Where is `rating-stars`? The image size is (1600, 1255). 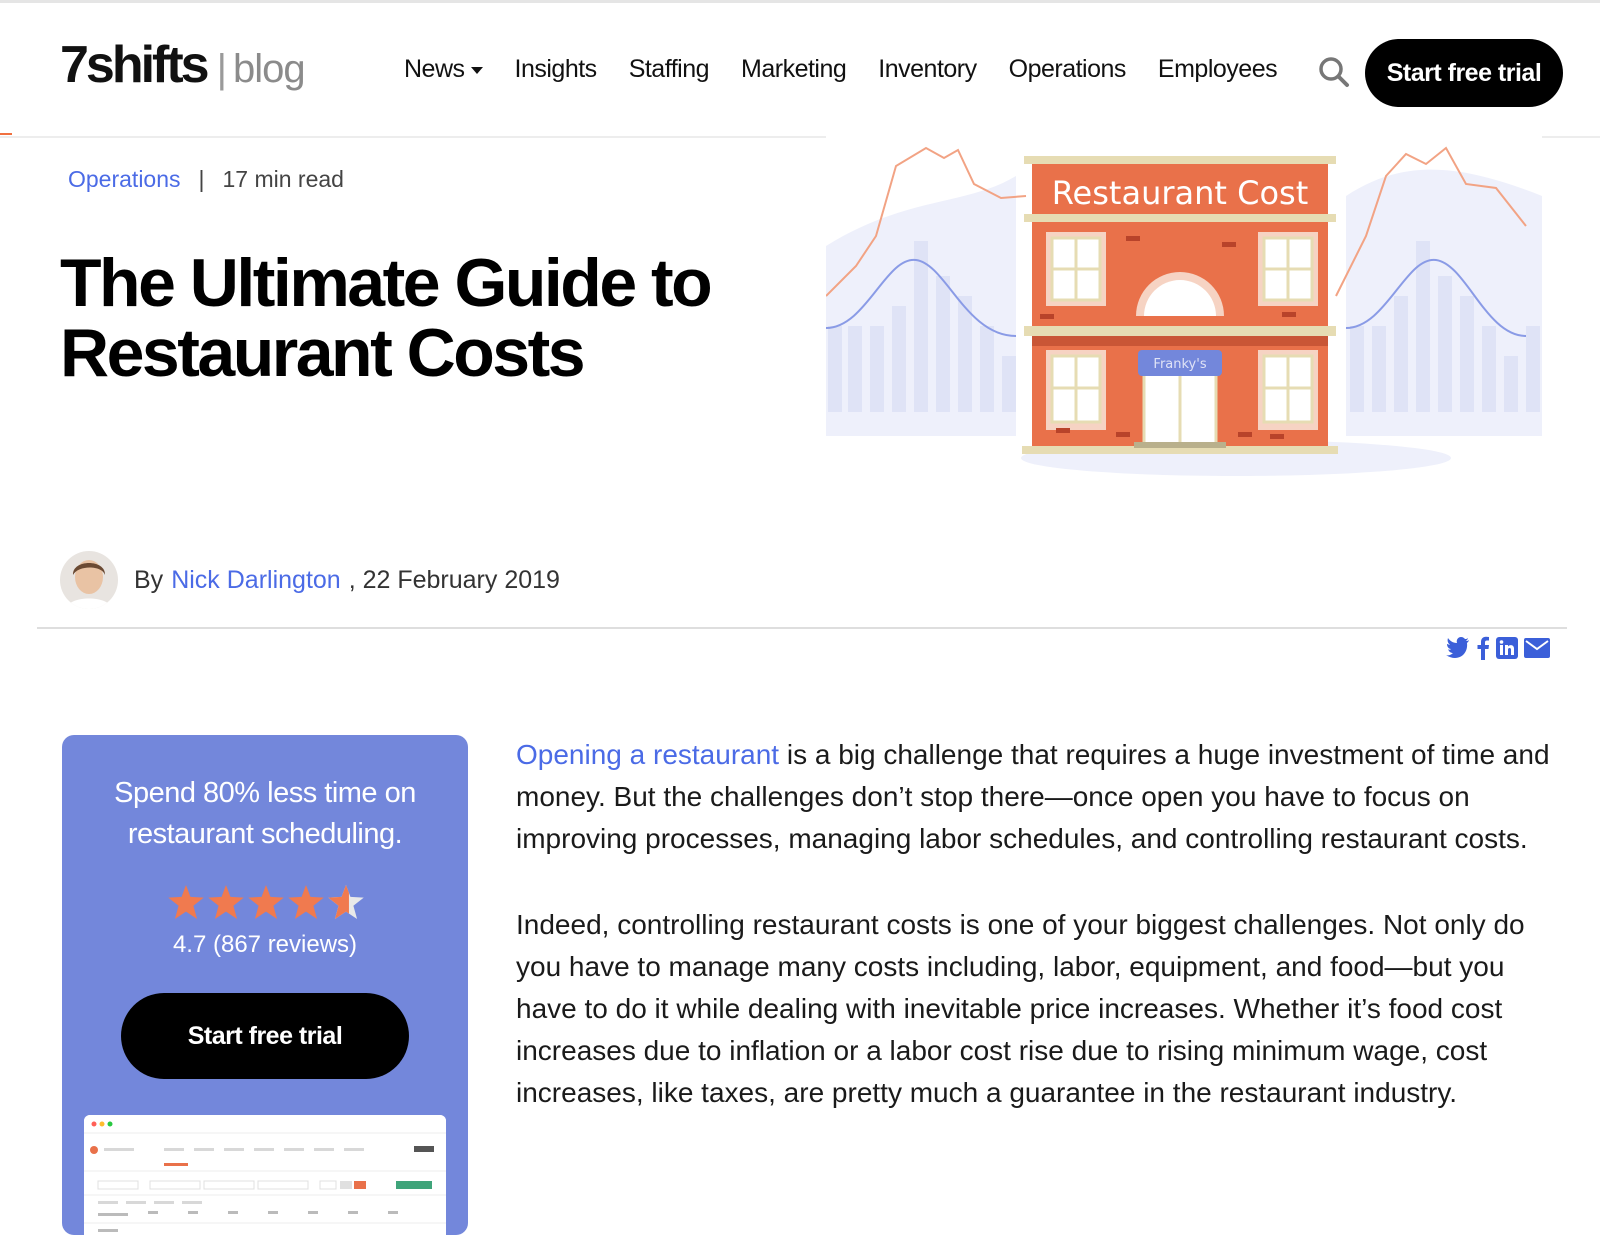
rating-stars is located at coordinates (266, 902).